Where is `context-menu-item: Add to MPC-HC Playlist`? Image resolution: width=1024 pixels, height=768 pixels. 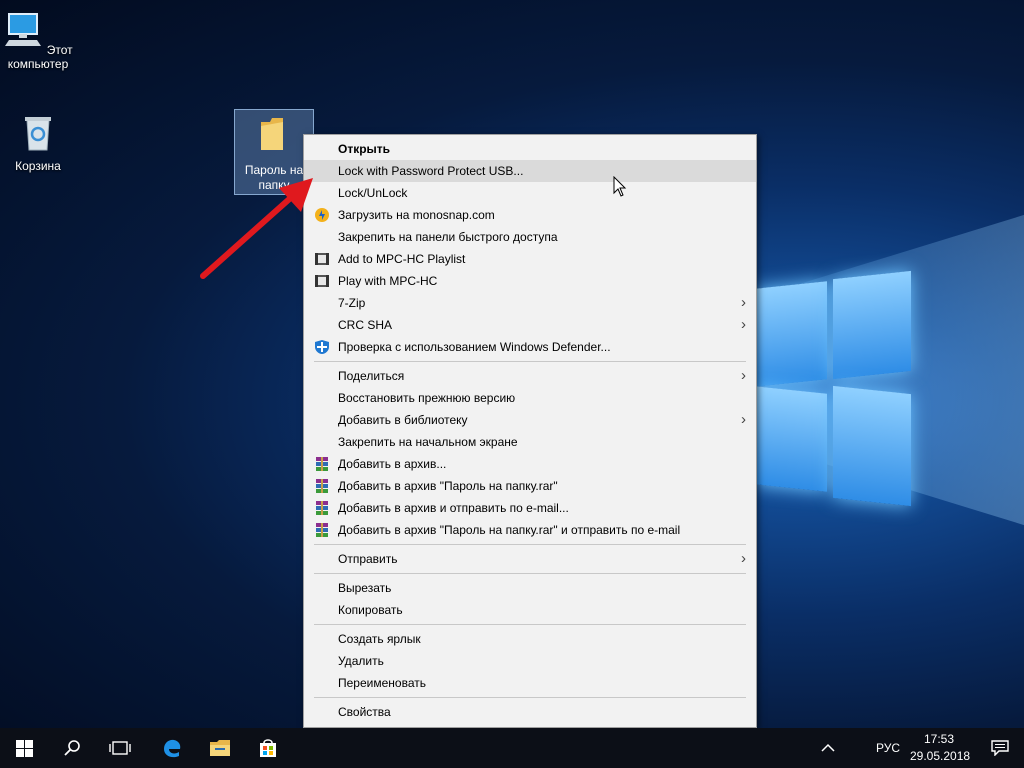 context-menu-item: Add to MPC-HC Playlist is located at coordinates (530, 259).